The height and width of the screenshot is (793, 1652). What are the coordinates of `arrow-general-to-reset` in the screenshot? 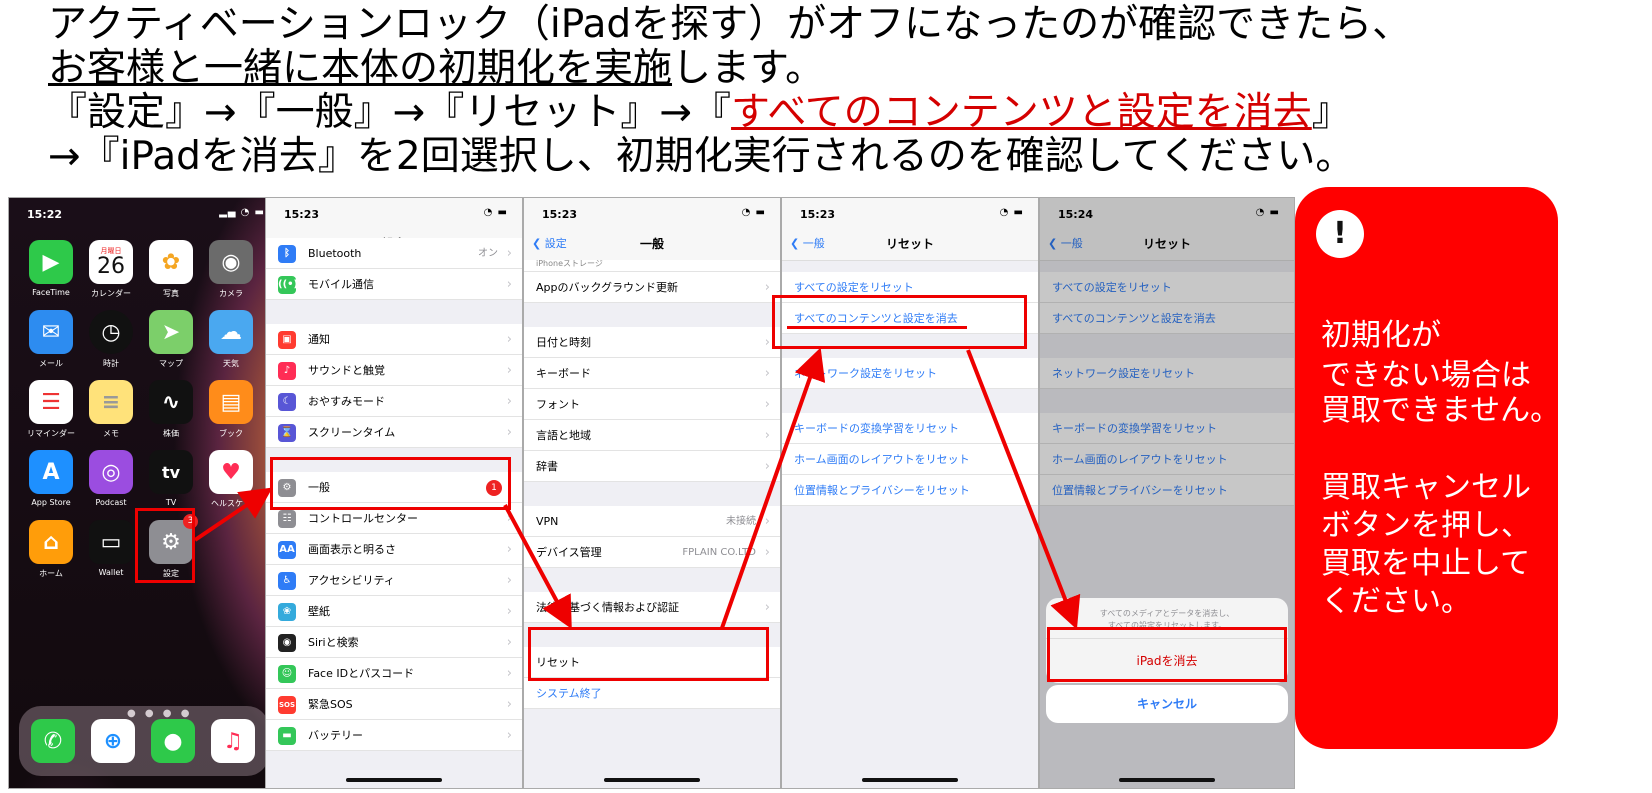 It's located at (537, 567).